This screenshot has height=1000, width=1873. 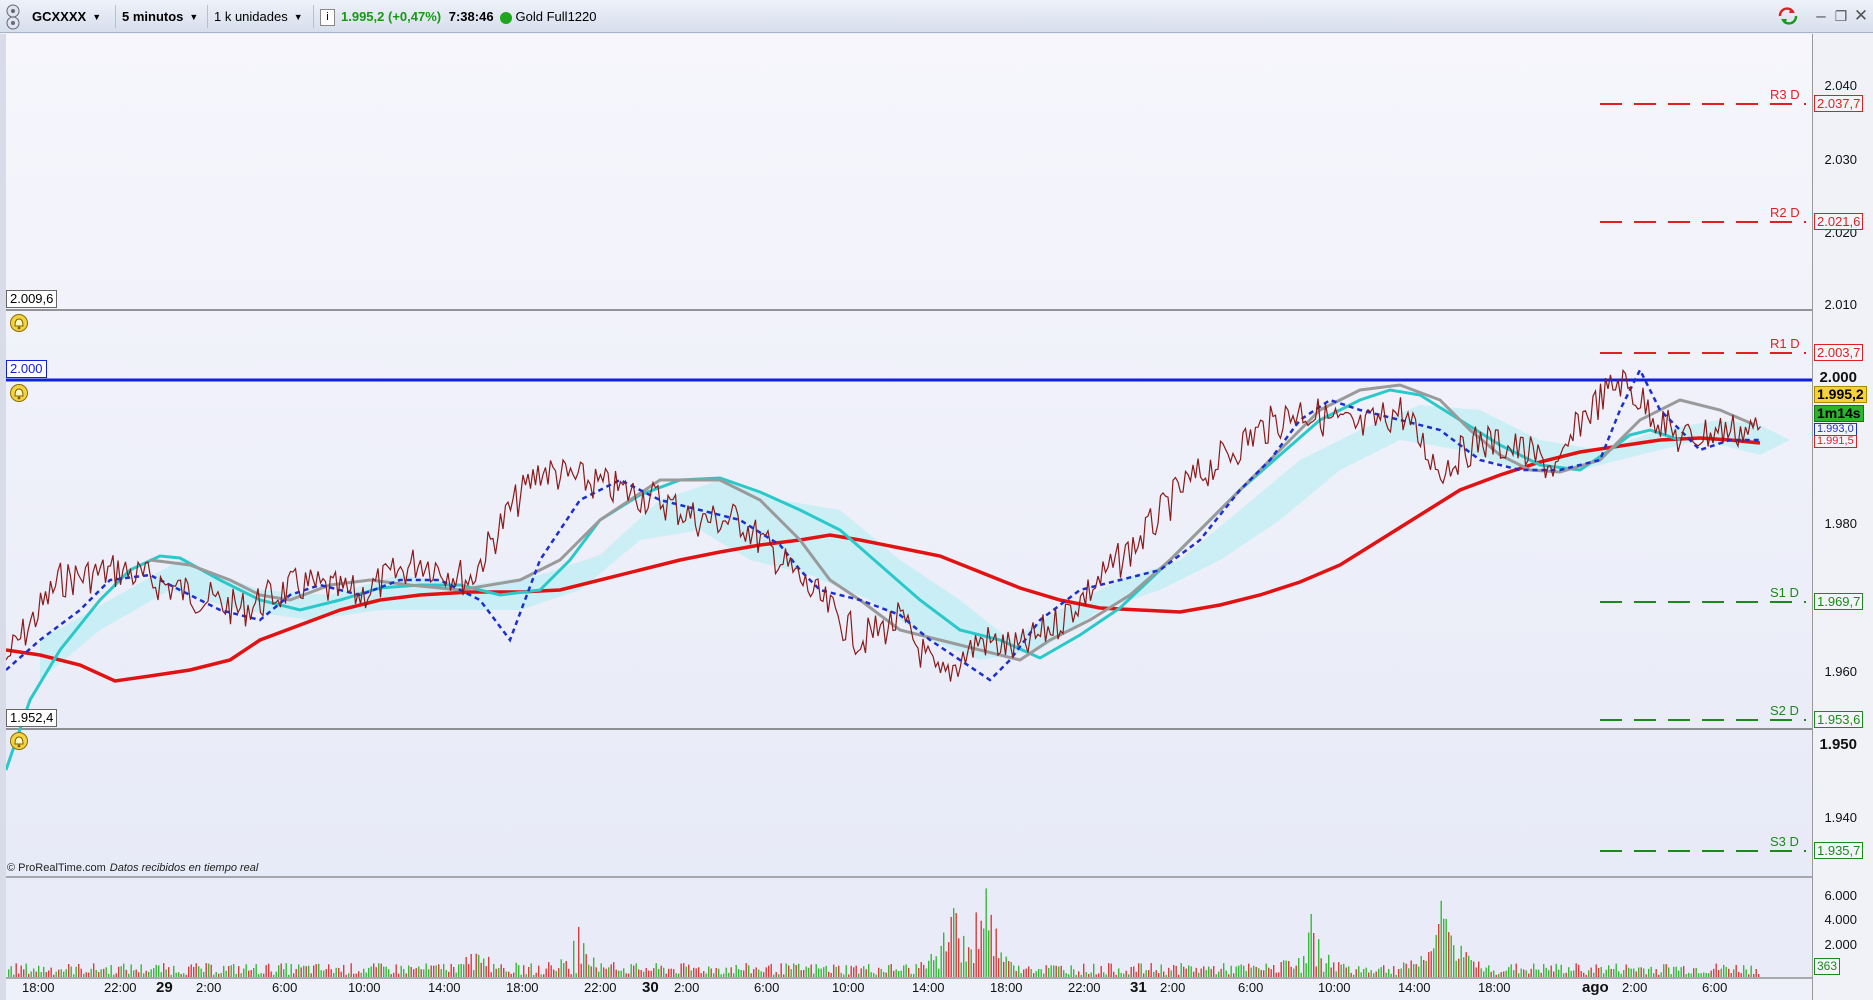 What do you see at coordinates (261, 16) in the screenshot?
I see `units-selector: 1 k unidades ▼` at bounding box center [261, 16].